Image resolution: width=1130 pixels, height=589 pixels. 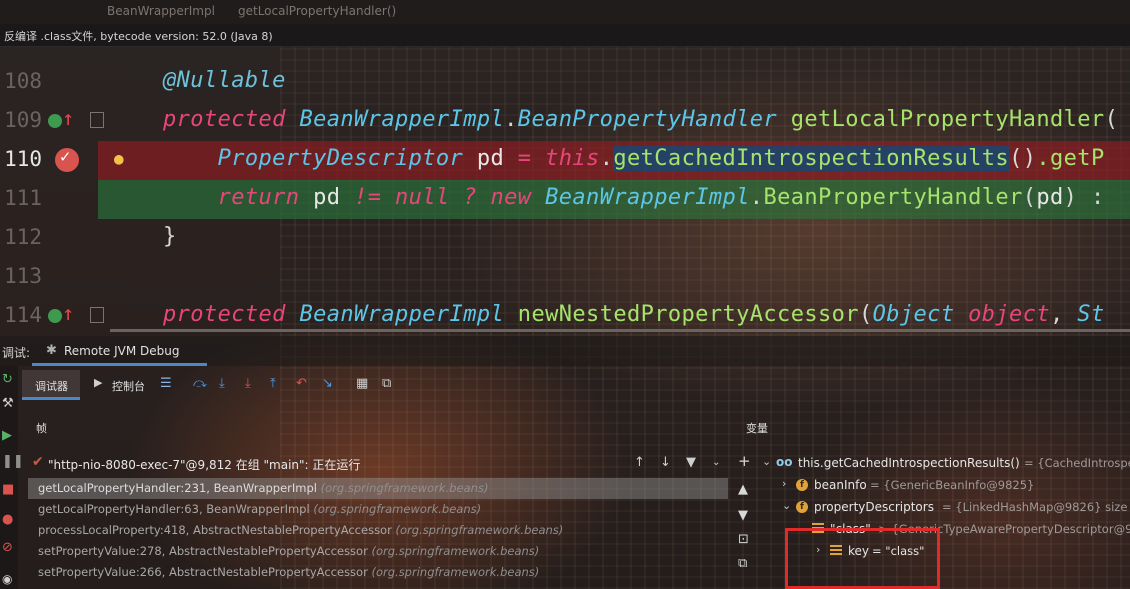 I want to click on run-to-cursor-icon: ↘, so click(x=329, y=383).